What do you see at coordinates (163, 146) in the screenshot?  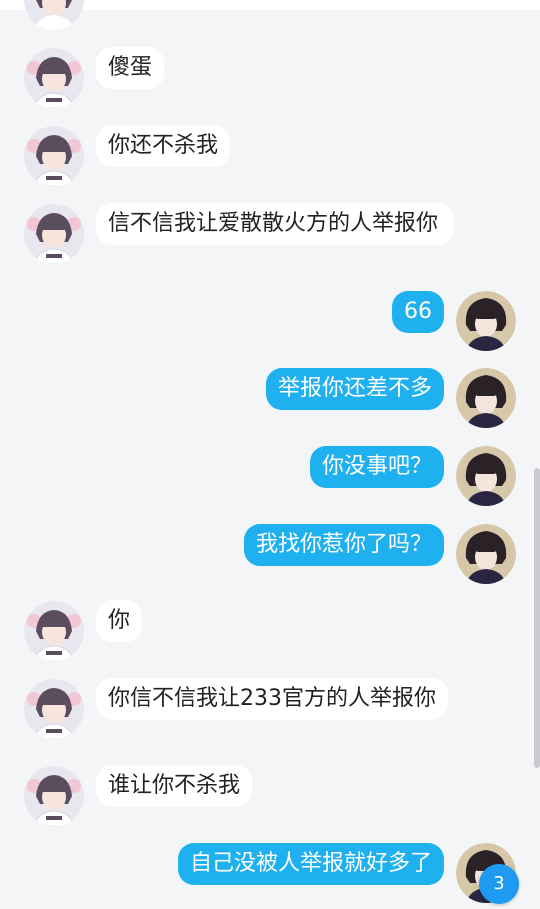 I see `incoming-message-bubble: 你还不杀我` at bounding box center [163, 146].